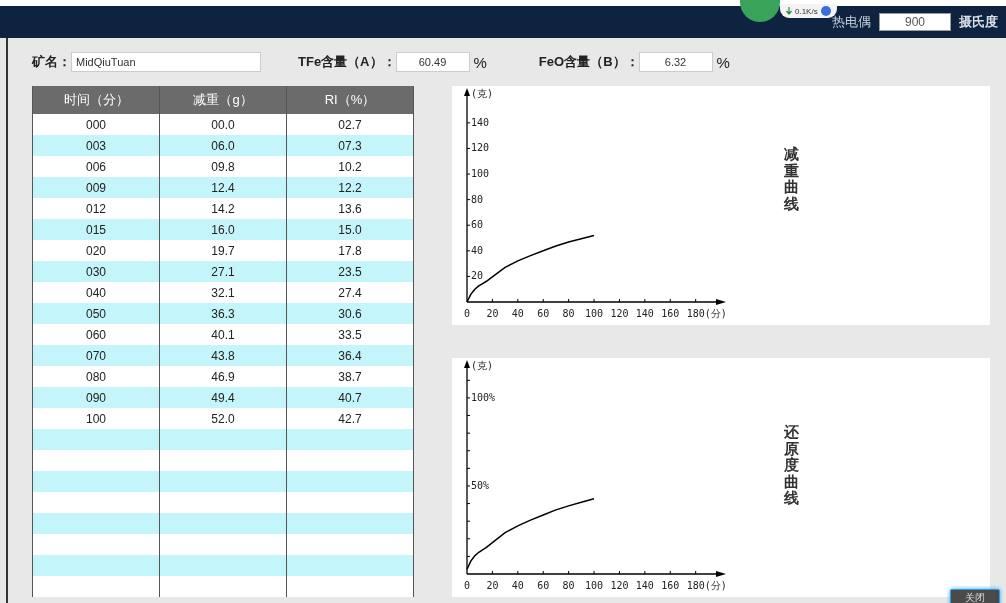 This screenshot has width=1006, height=603. What do you see at coordinates (350, 100) in the screenshot?
I see `column-header: RI（%）` at bounding box center [350, 100].